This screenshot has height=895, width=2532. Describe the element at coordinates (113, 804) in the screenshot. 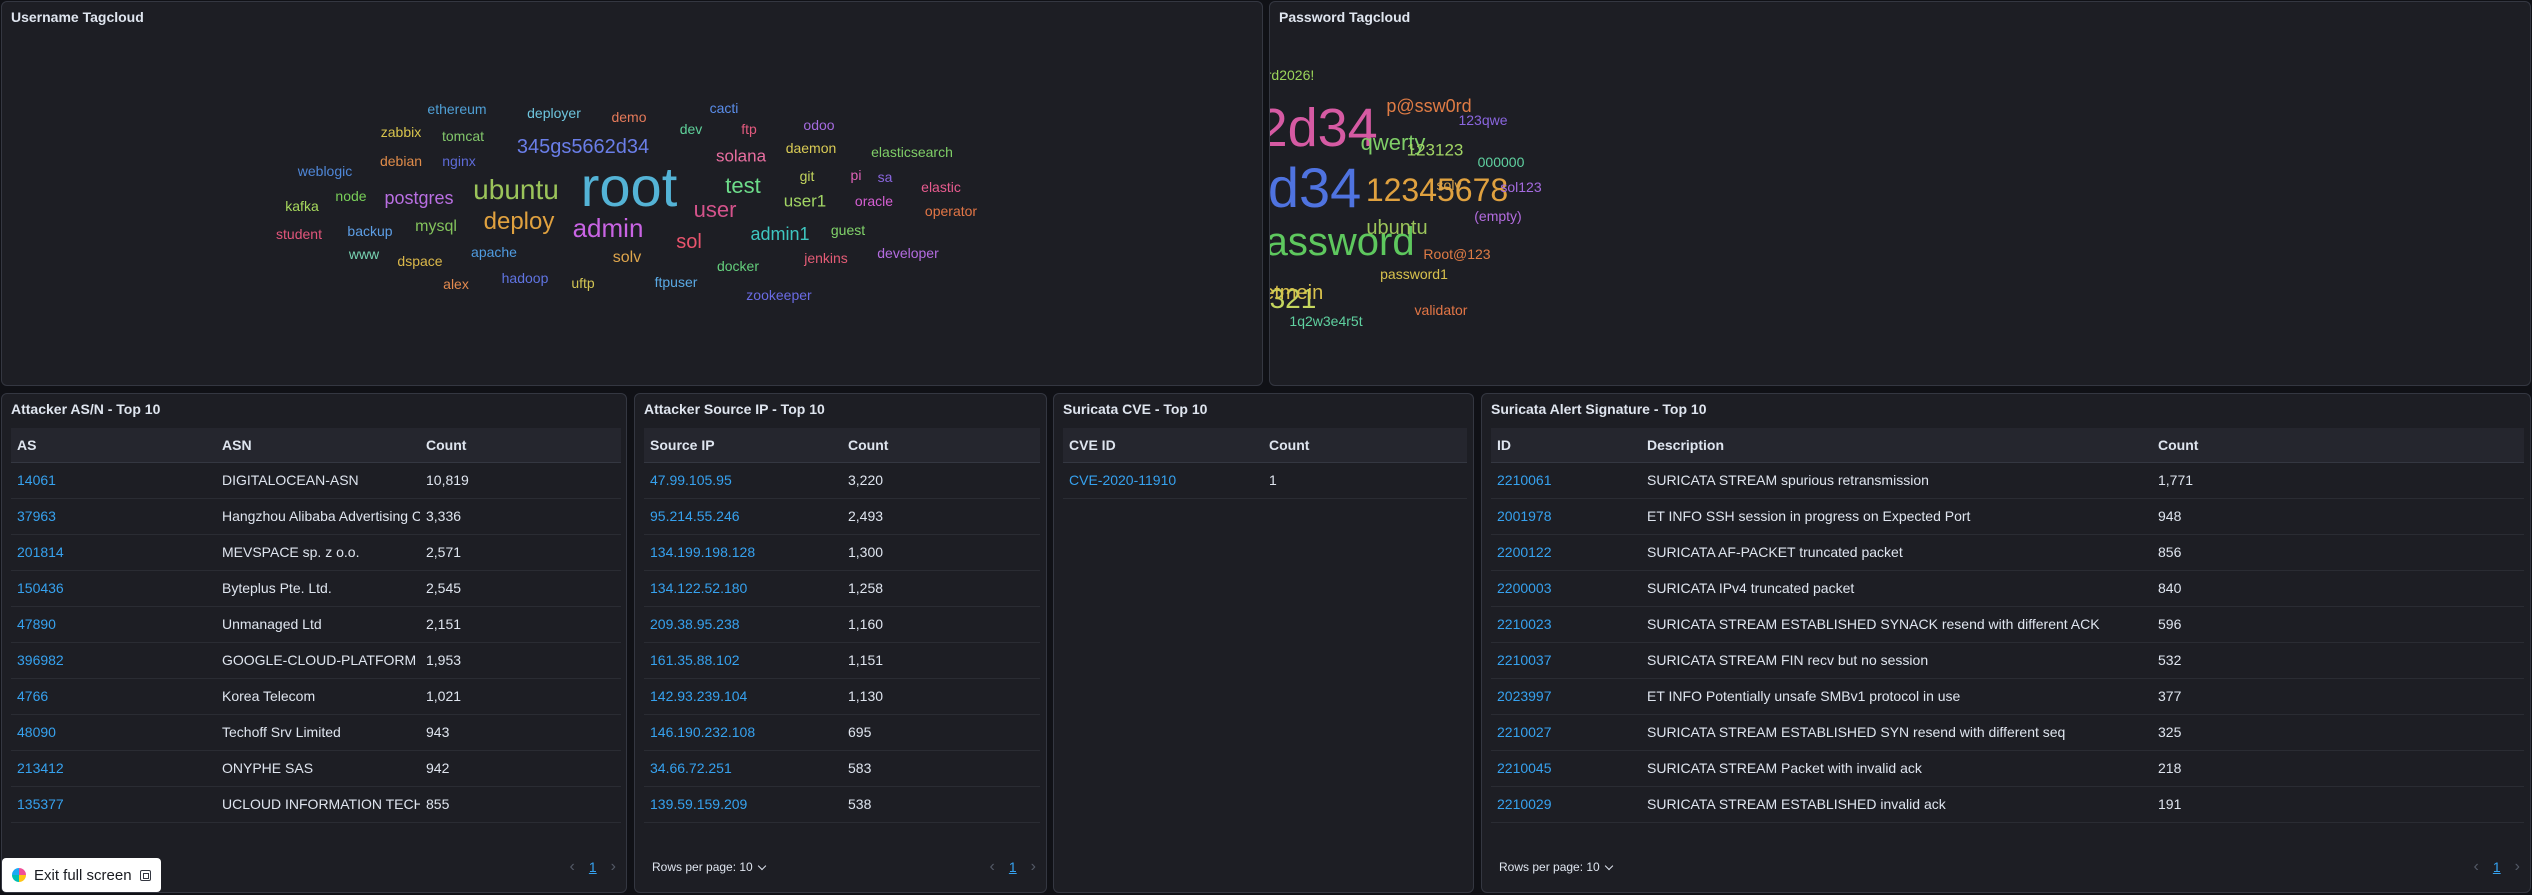

I see `table-cell-link: 135377` at that location.